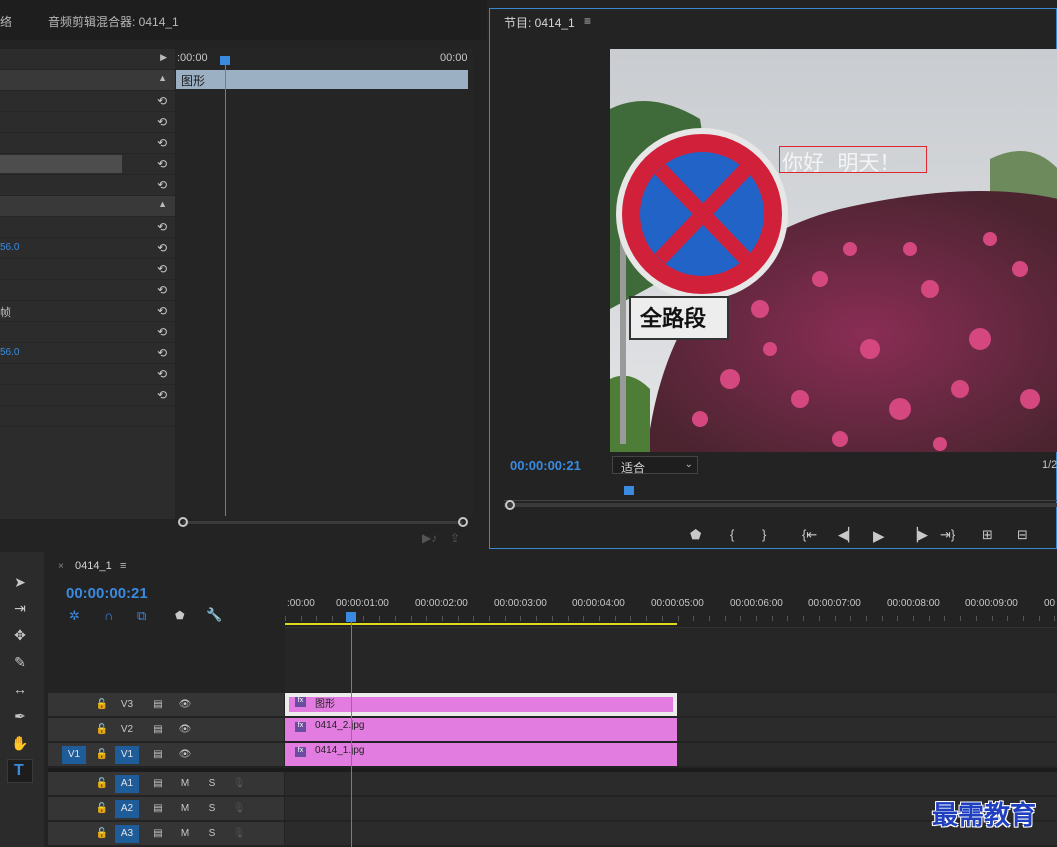  Describe the element at coordinates (127, 784) in the screenshot. I see `track-name: A1` at that location.